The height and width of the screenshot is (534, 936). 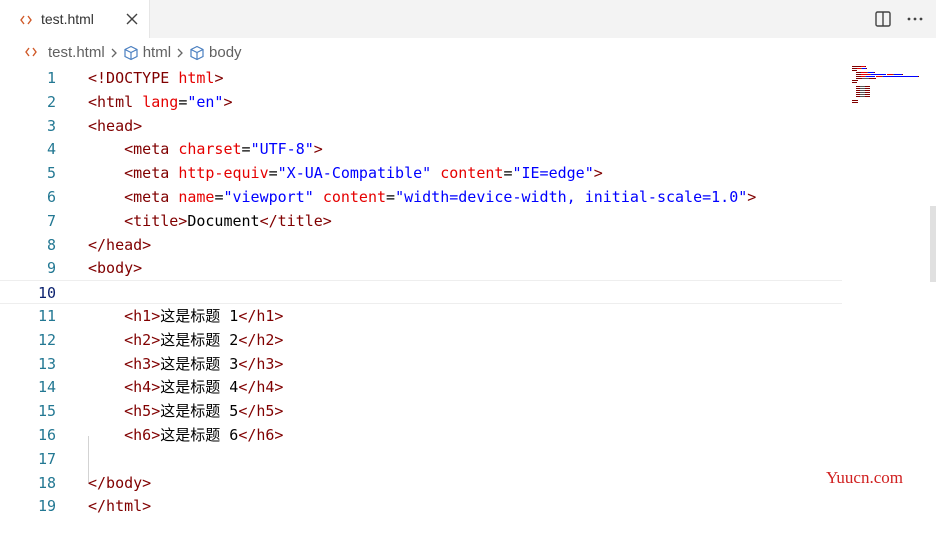 I want to click on code-line: 16 <h6>这是标题 6</h6>, so click(x=421, y=435).